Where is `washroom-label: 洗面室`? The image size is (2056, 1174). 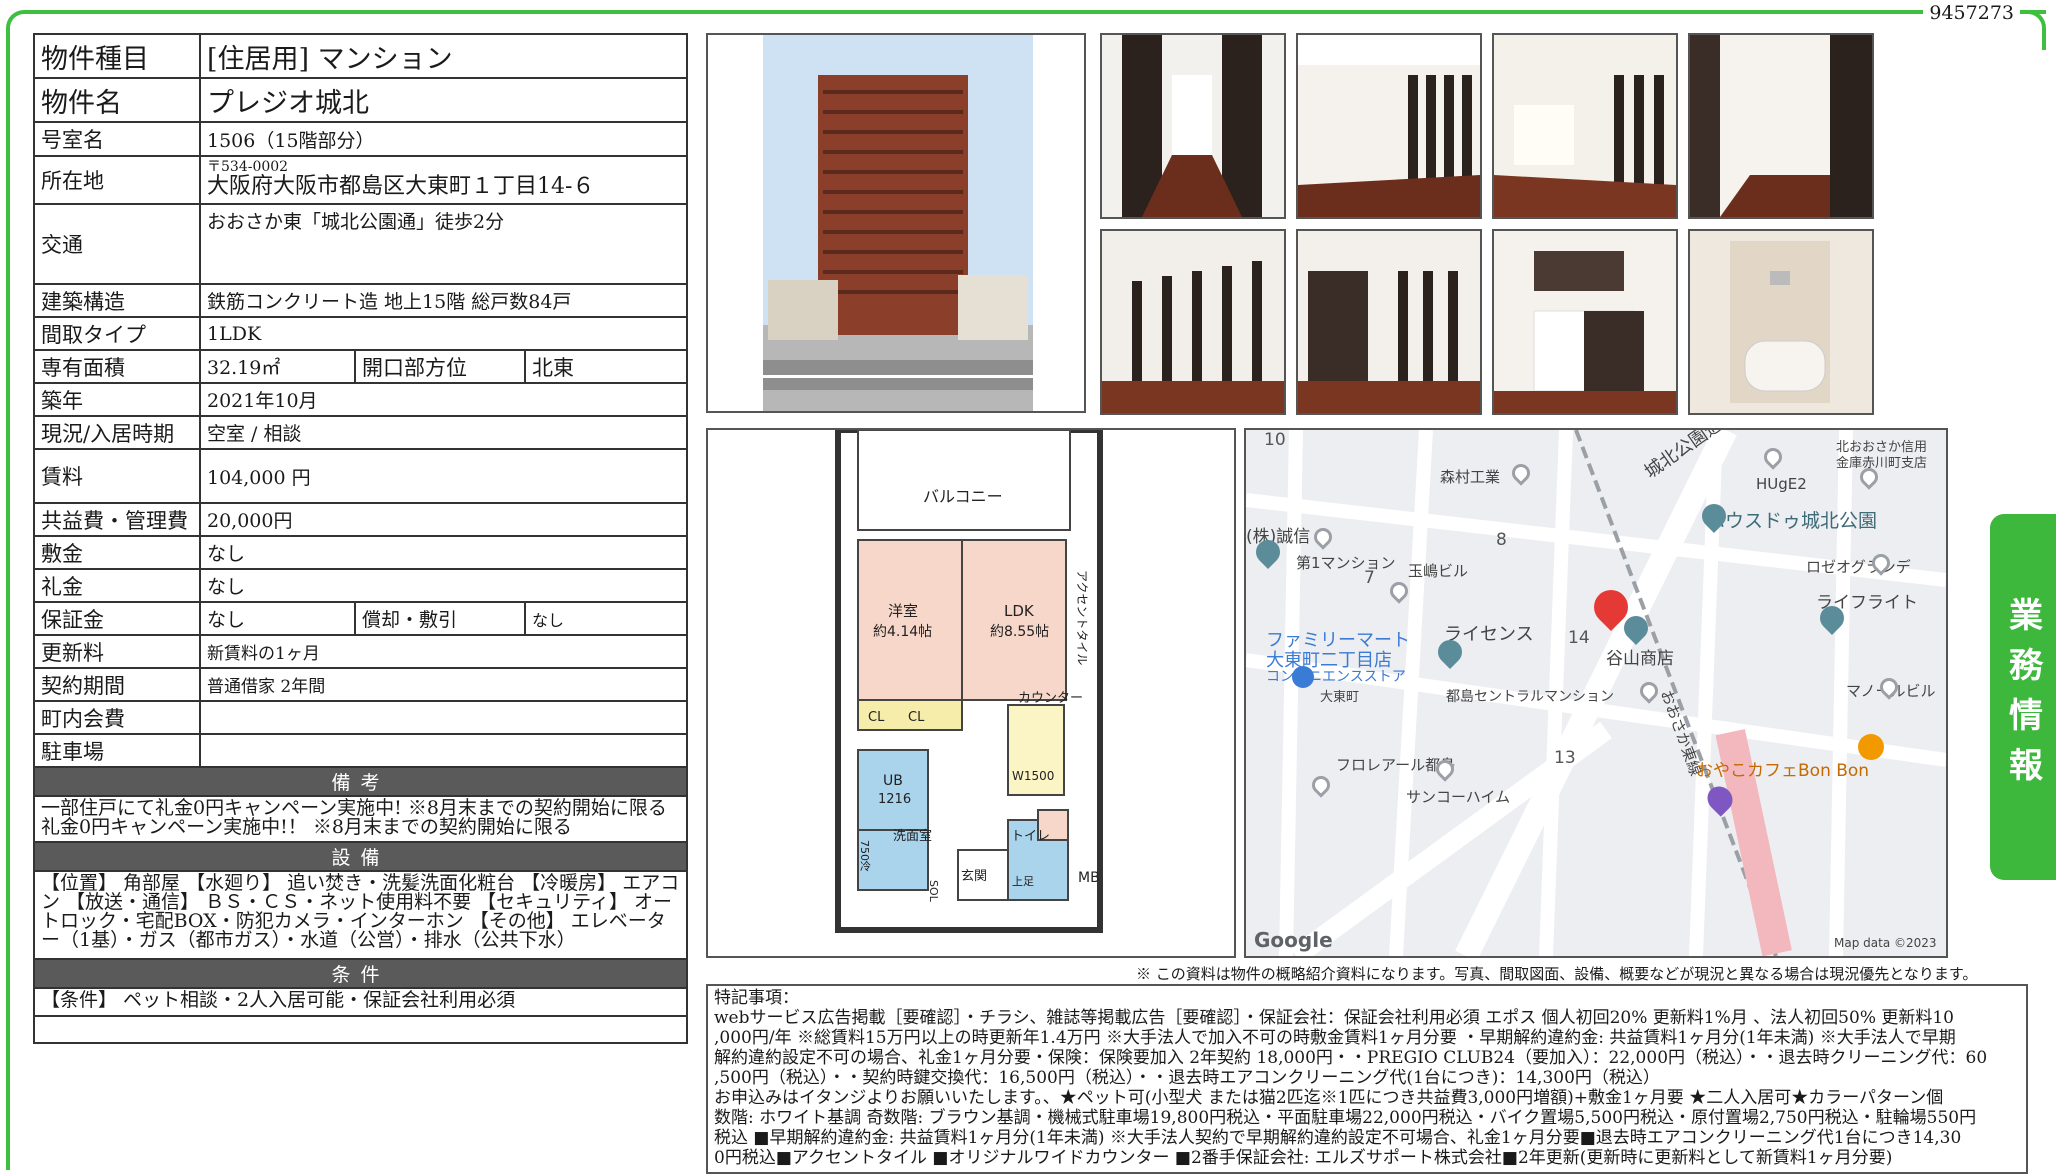 washroom-label: 洗面室 is located at coordinates (912, 836).